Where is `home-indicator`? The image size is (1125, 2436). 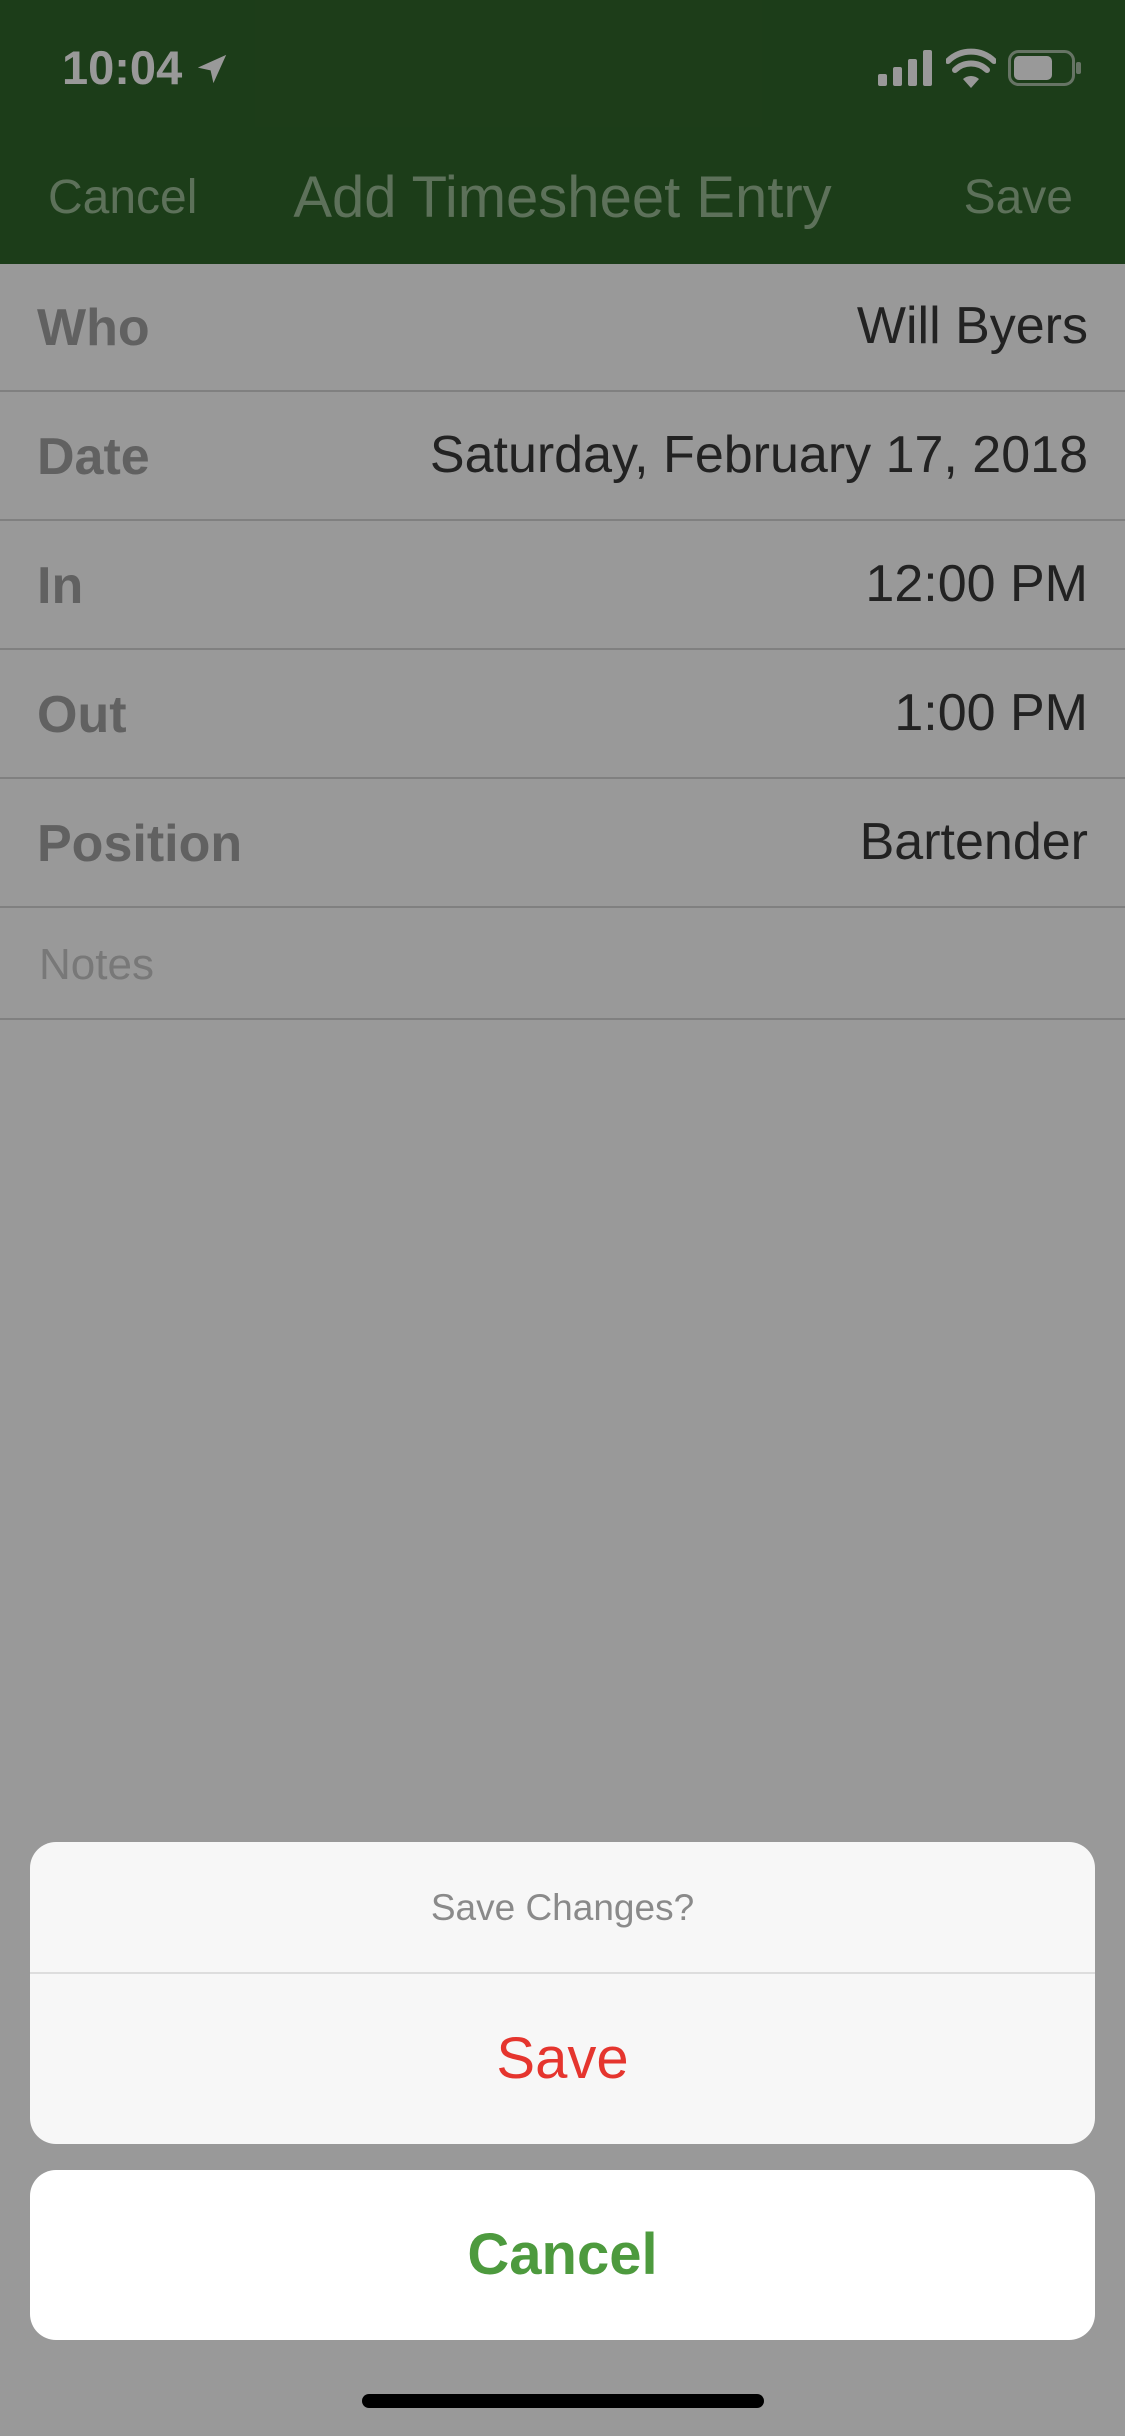 home-indicator is located at coordinates (563, 2401).